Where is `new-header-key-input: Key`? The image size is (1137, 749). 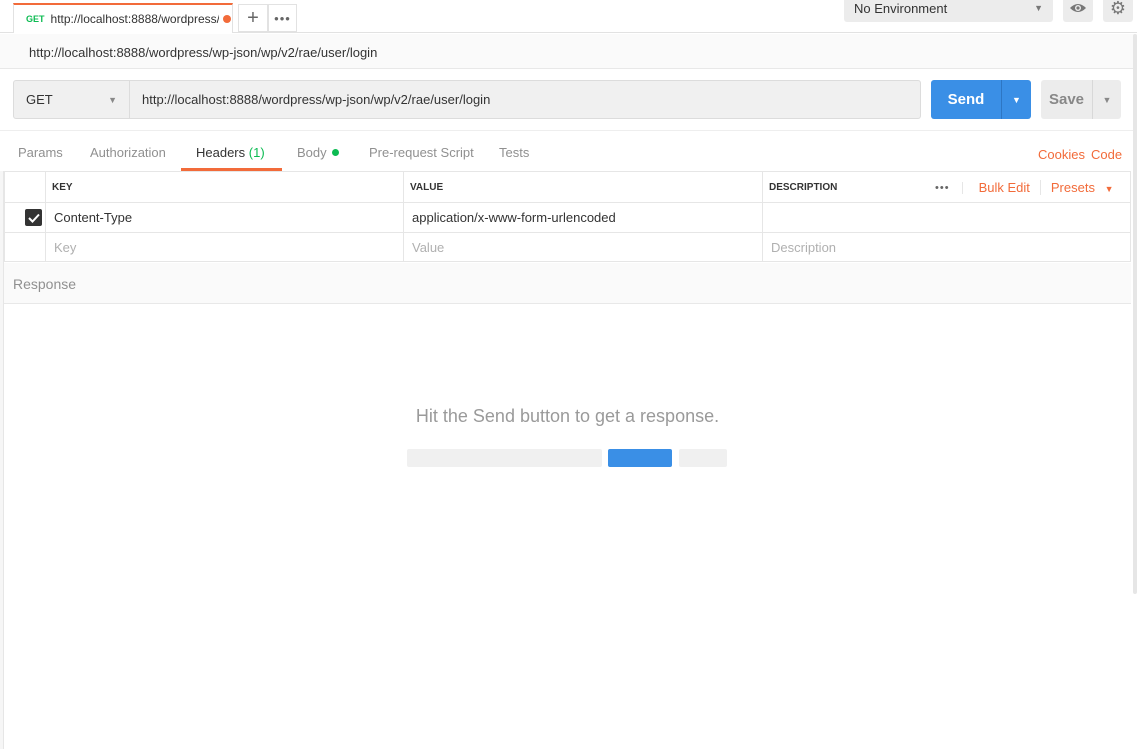 new-header-key-input: Key is located at coordinates (225, 247).